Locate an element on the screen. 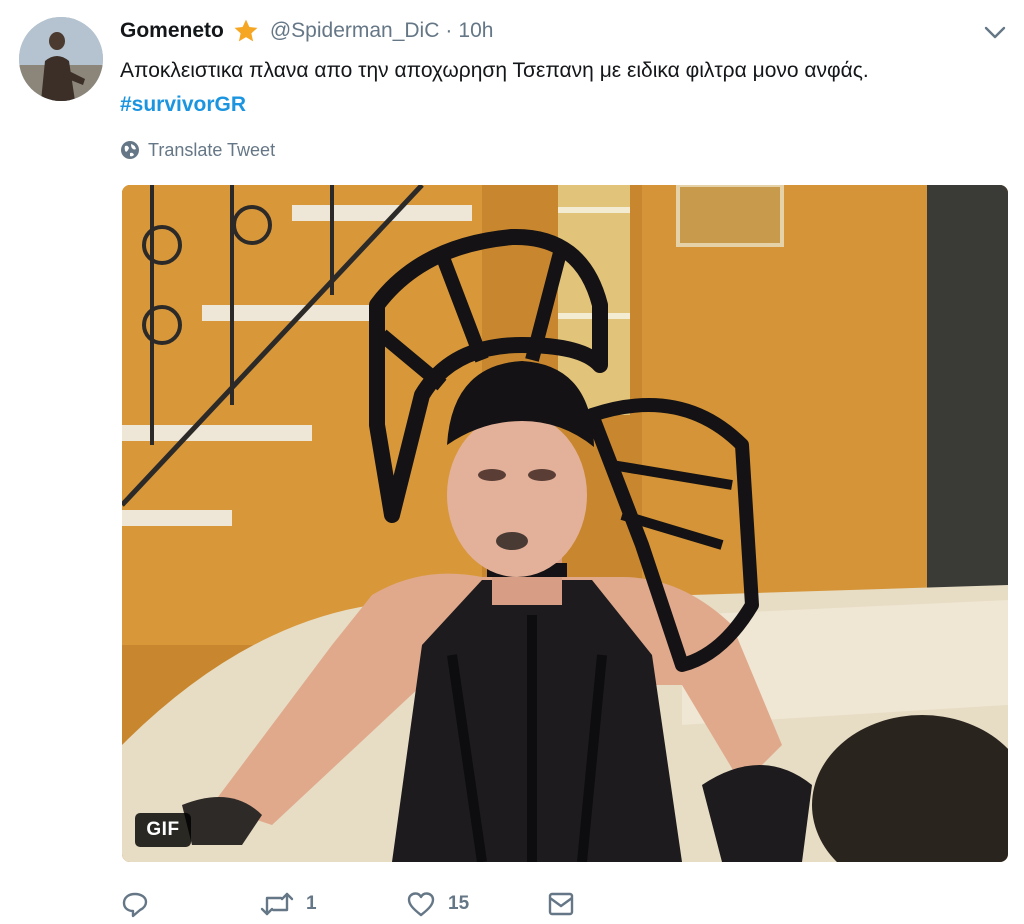  timestamp: 10h is located at coordinates (475, 31).